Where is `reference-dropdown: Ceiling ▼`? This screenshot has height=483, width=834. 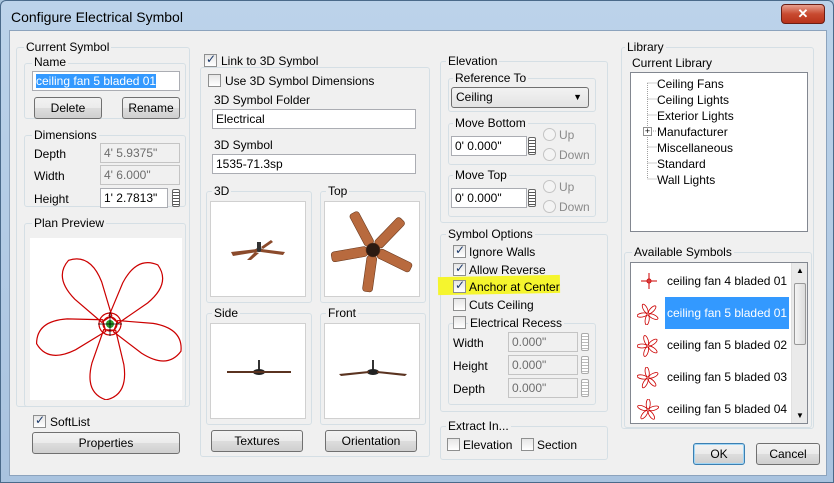
reference-dropdown: Ceiling ▼ is located at coordinates (520, 97).